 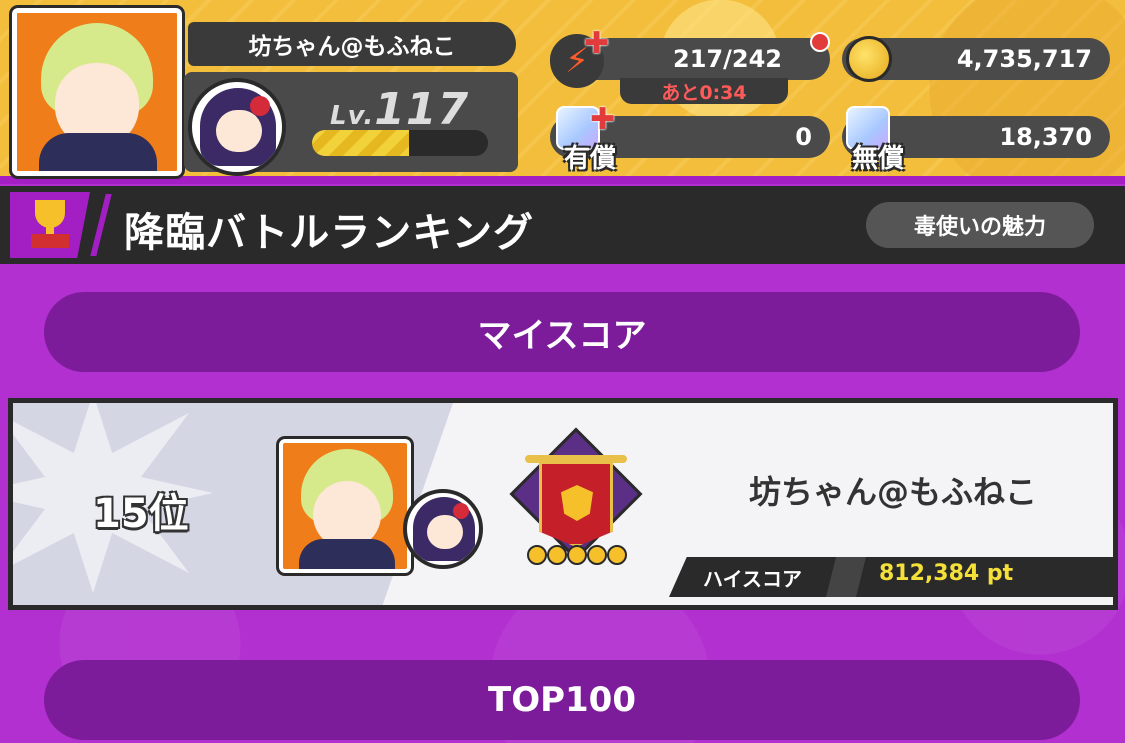 What do you see at coordinates (576, 503) in the screenshot?
I see `rank-emblem-icon` at bounding box center [576, 503].